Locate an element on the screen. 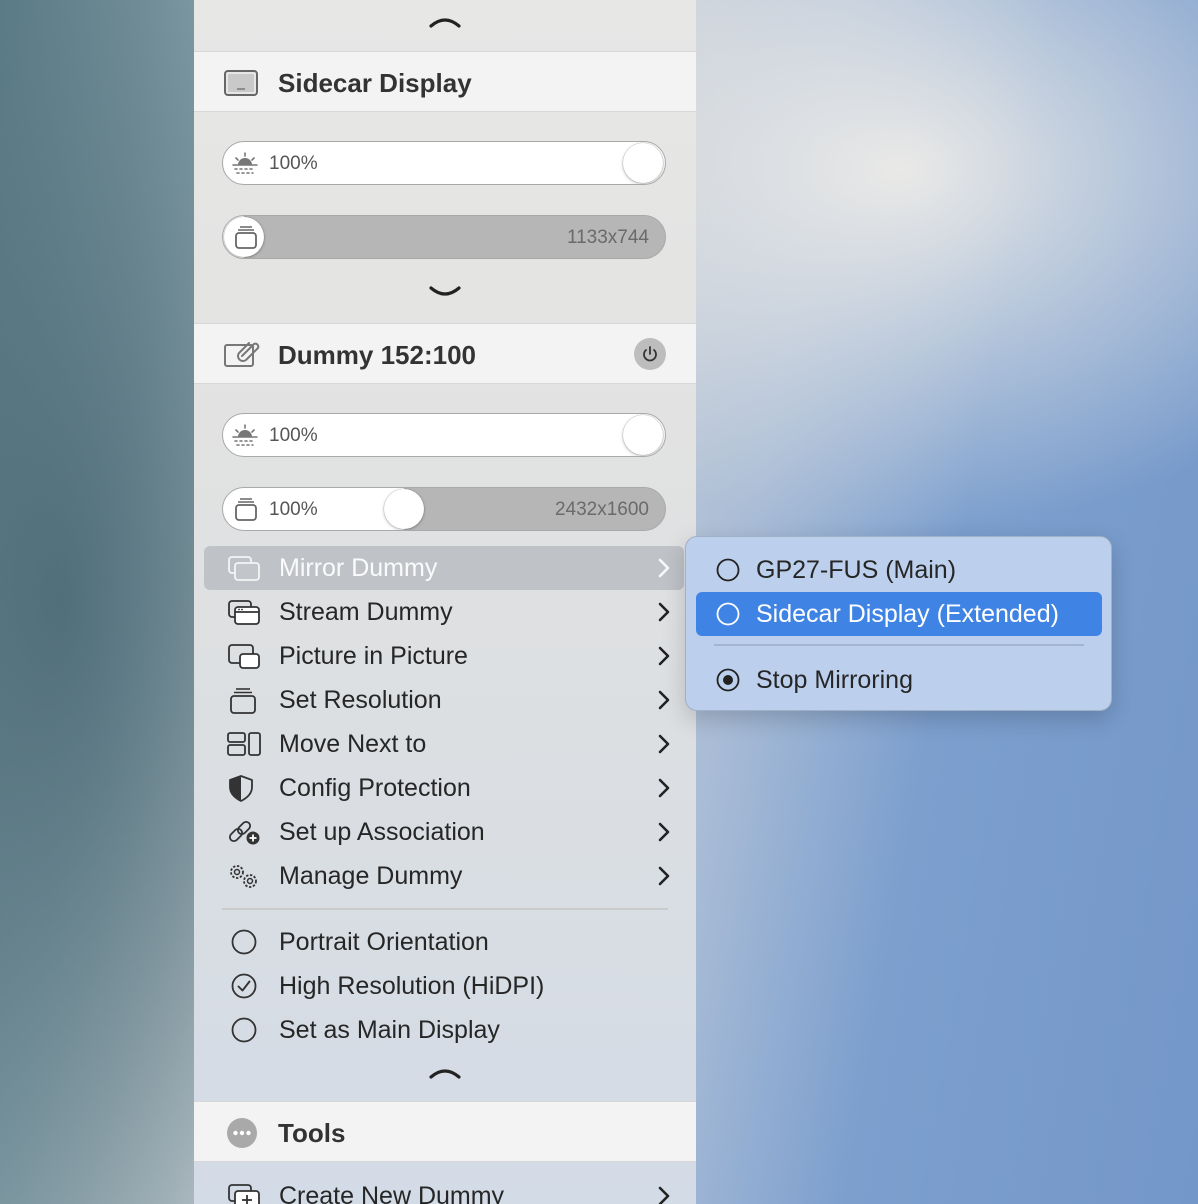 The height and width of the screenshot is (1204, 1198). menu-item-label: Stream Dummy is located at coordinates (366, 612).